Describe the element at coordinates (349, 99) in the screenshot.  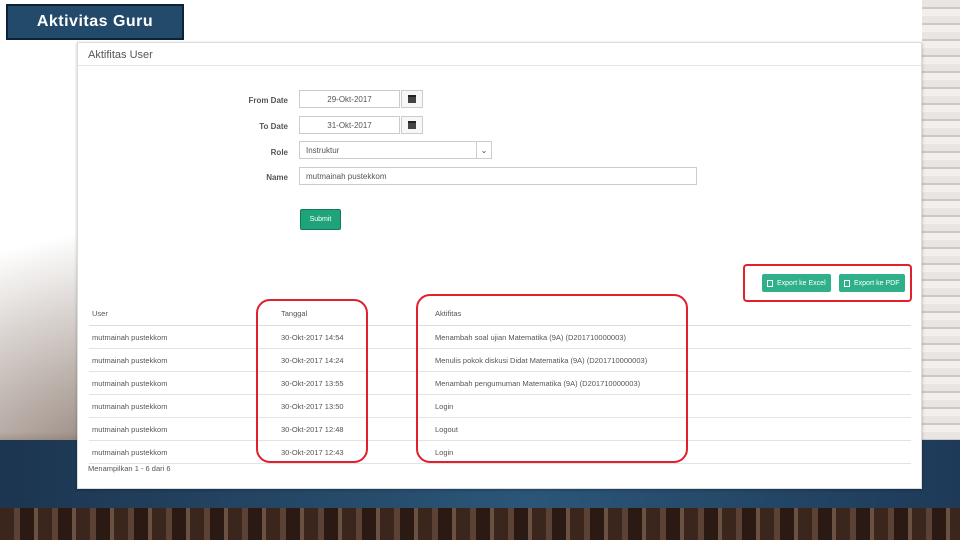
I see `from-date-input: 29-Okt-2017` at that location.